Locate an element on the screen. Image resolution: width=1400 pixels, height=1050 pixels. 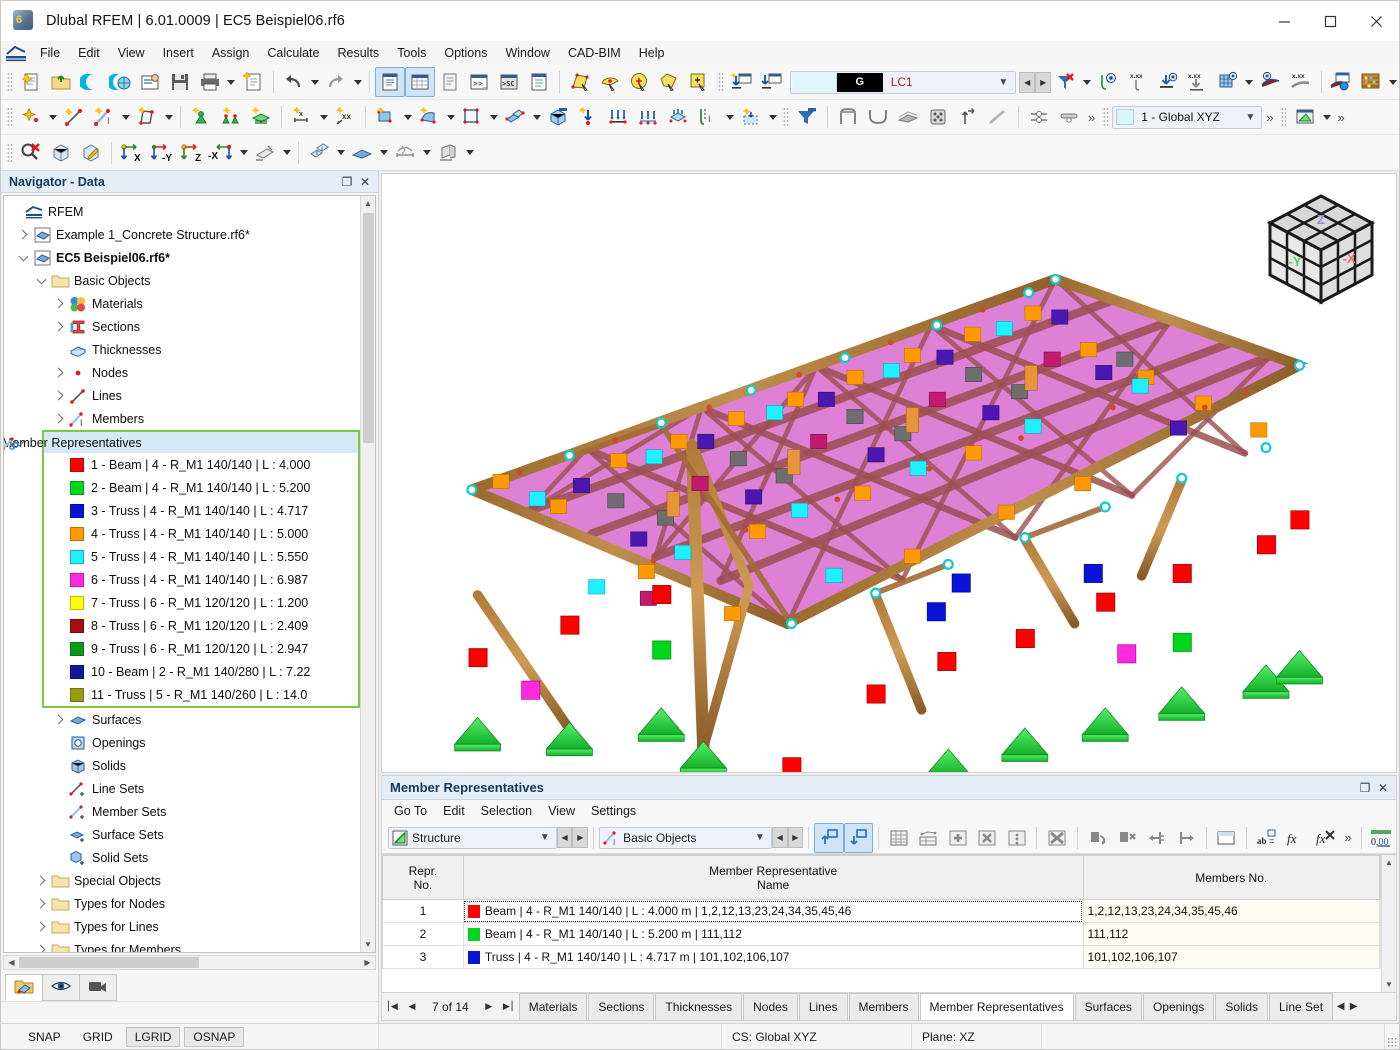
table-menu-view: View is located at coordinates (561, 811).